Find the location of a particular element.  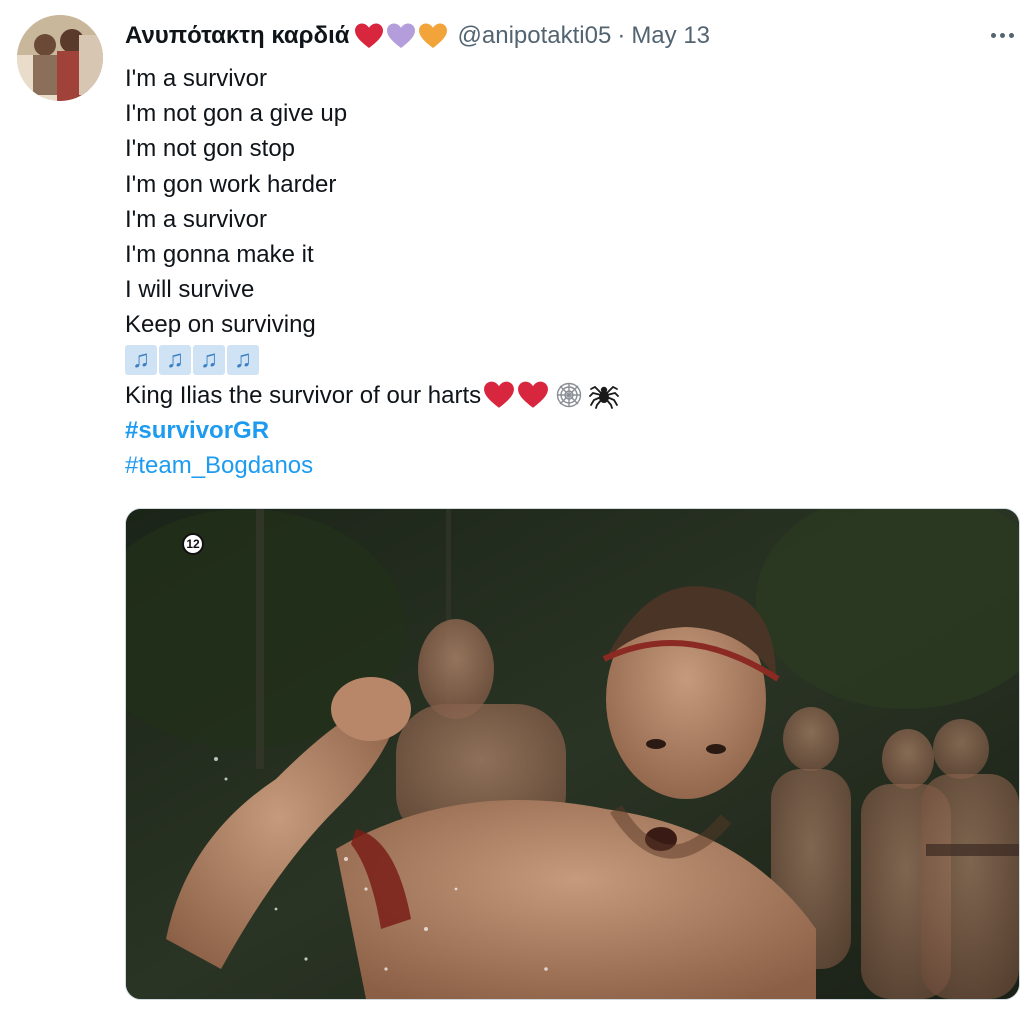

user-handle: @anipotakti05 is located at coordinates (535, 36).